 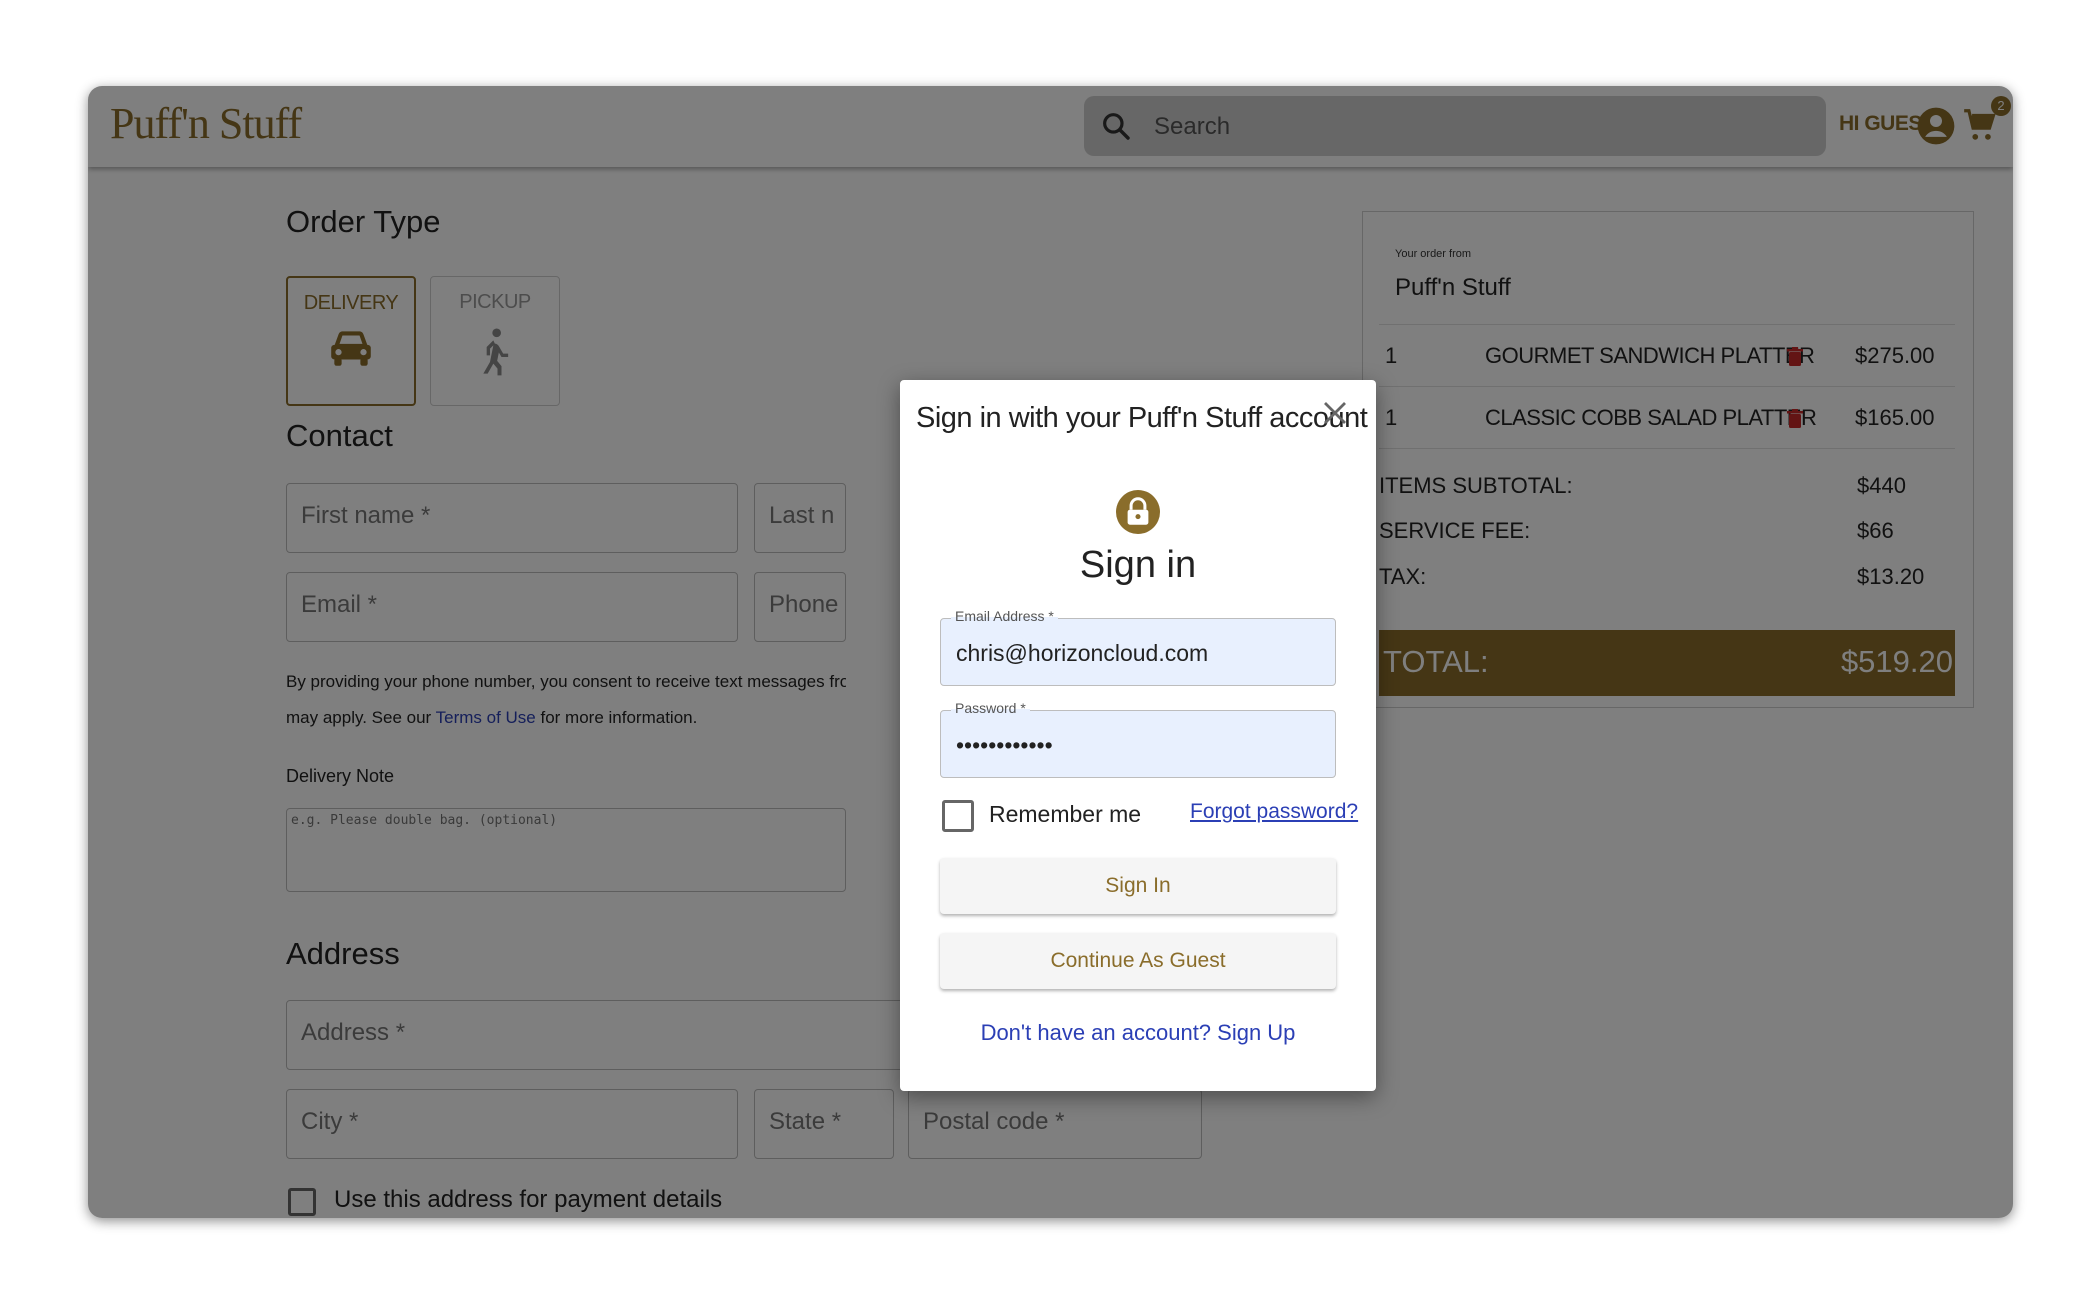 I want to click on email-address-field: Email Address *, so click(x=1138, y=647).